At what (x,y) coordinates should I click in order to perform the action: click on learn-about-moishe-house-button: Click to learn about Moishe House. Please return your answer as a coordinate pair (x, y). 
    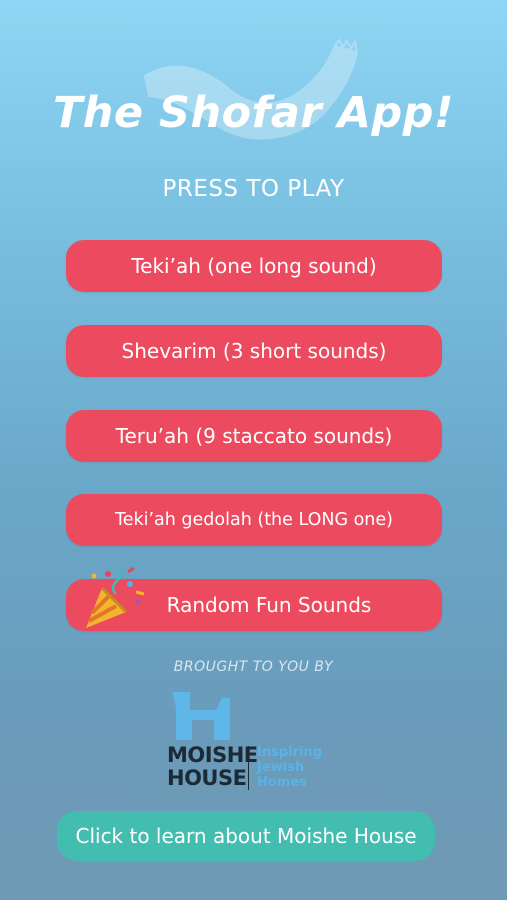
    Looking at the image, I should click on (246, 836).